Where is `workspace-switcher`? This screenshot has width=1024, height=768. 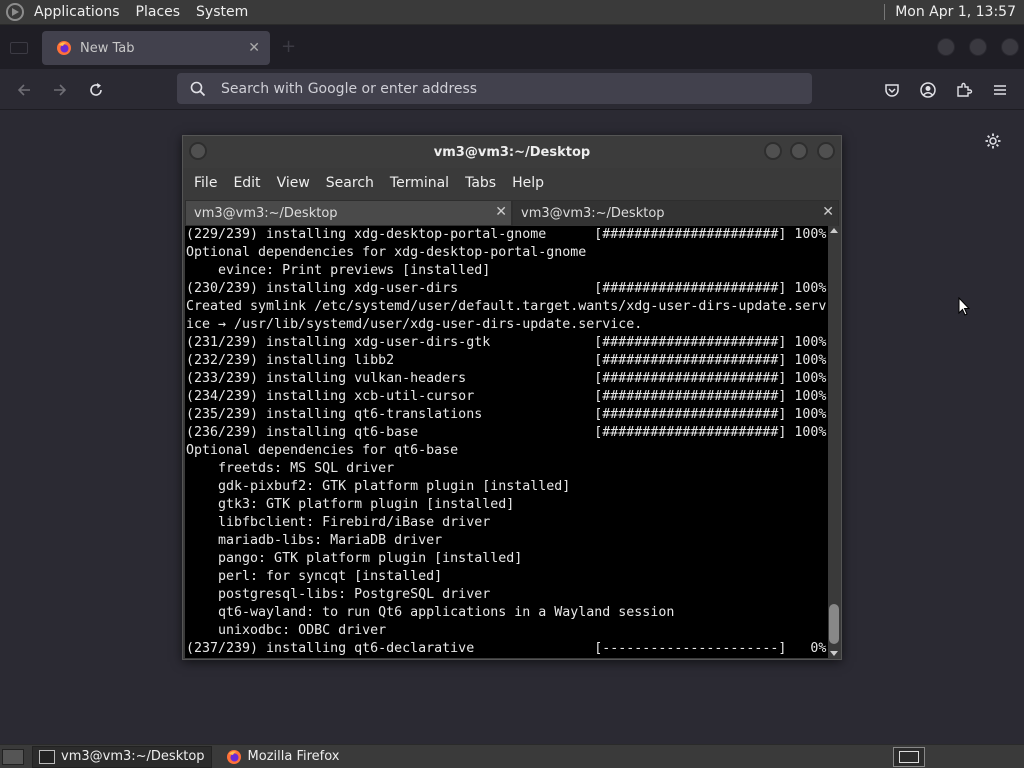
workspace-switcher is located at coordinates (909, 757).